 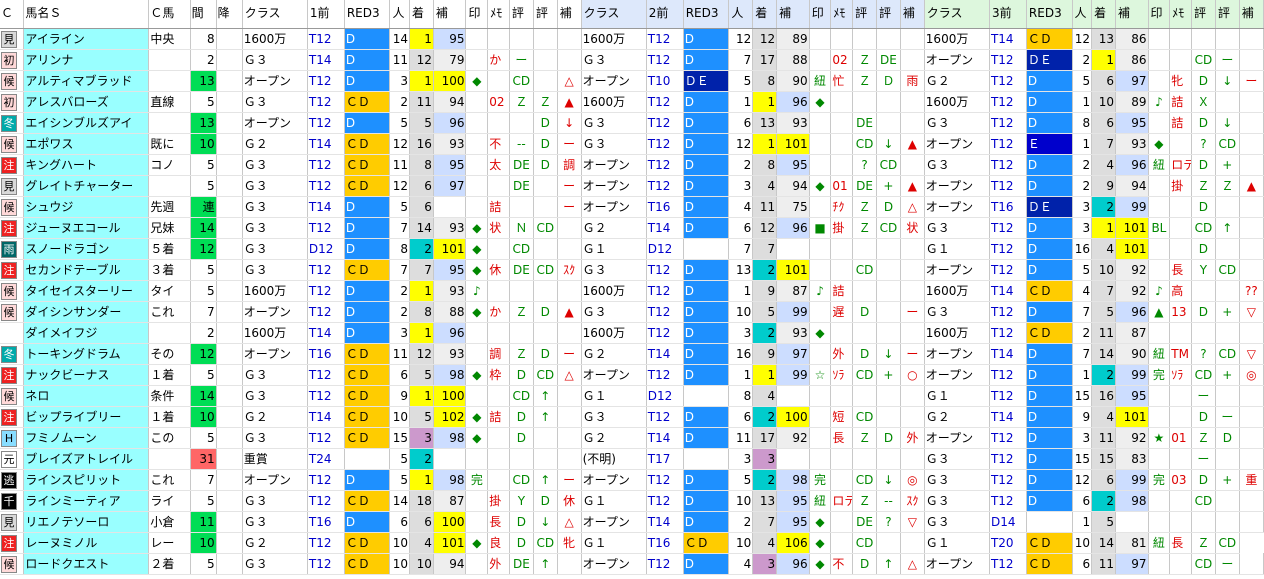 I want to click on header-31: 着, so click(x=1103, y=14).